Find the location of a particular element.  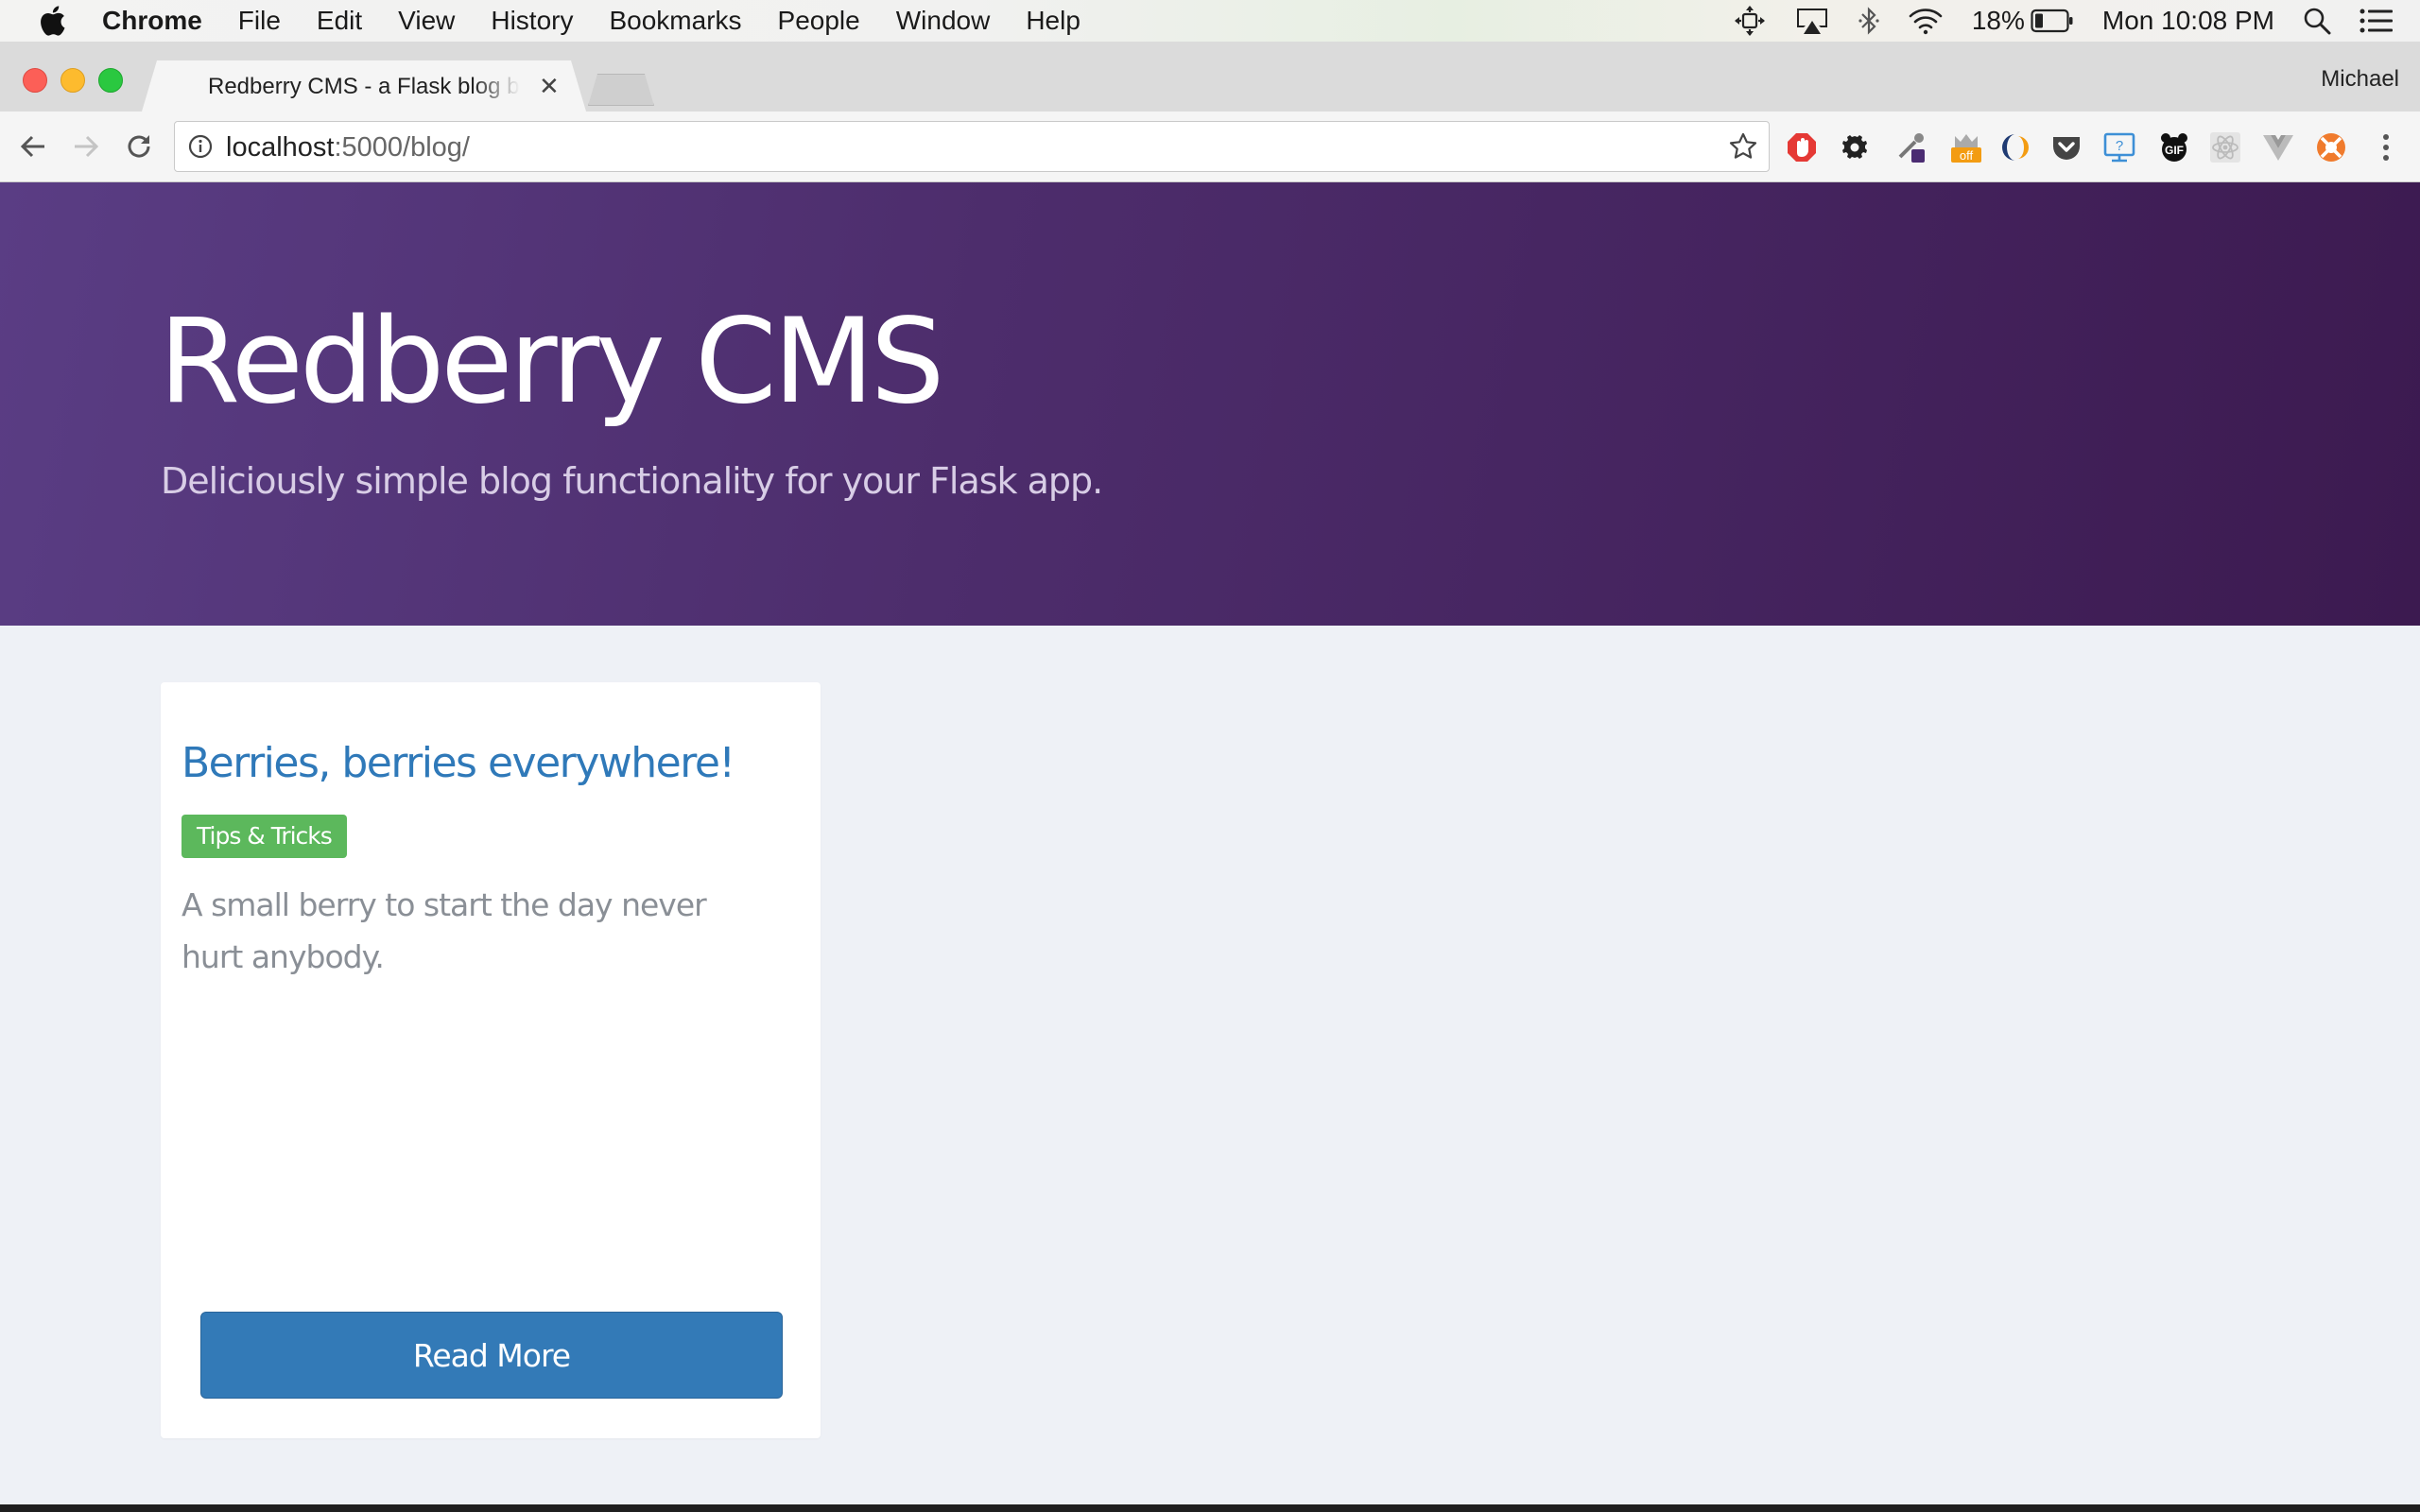

post-title-link: Berries, berries everywhere! is located at coordinates (458, 763).